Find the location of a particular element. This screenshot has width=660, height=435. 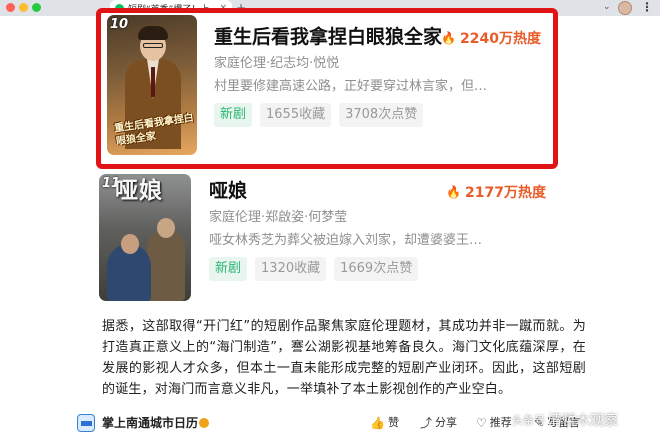

poster-tie is located at coordinates (153, 82).